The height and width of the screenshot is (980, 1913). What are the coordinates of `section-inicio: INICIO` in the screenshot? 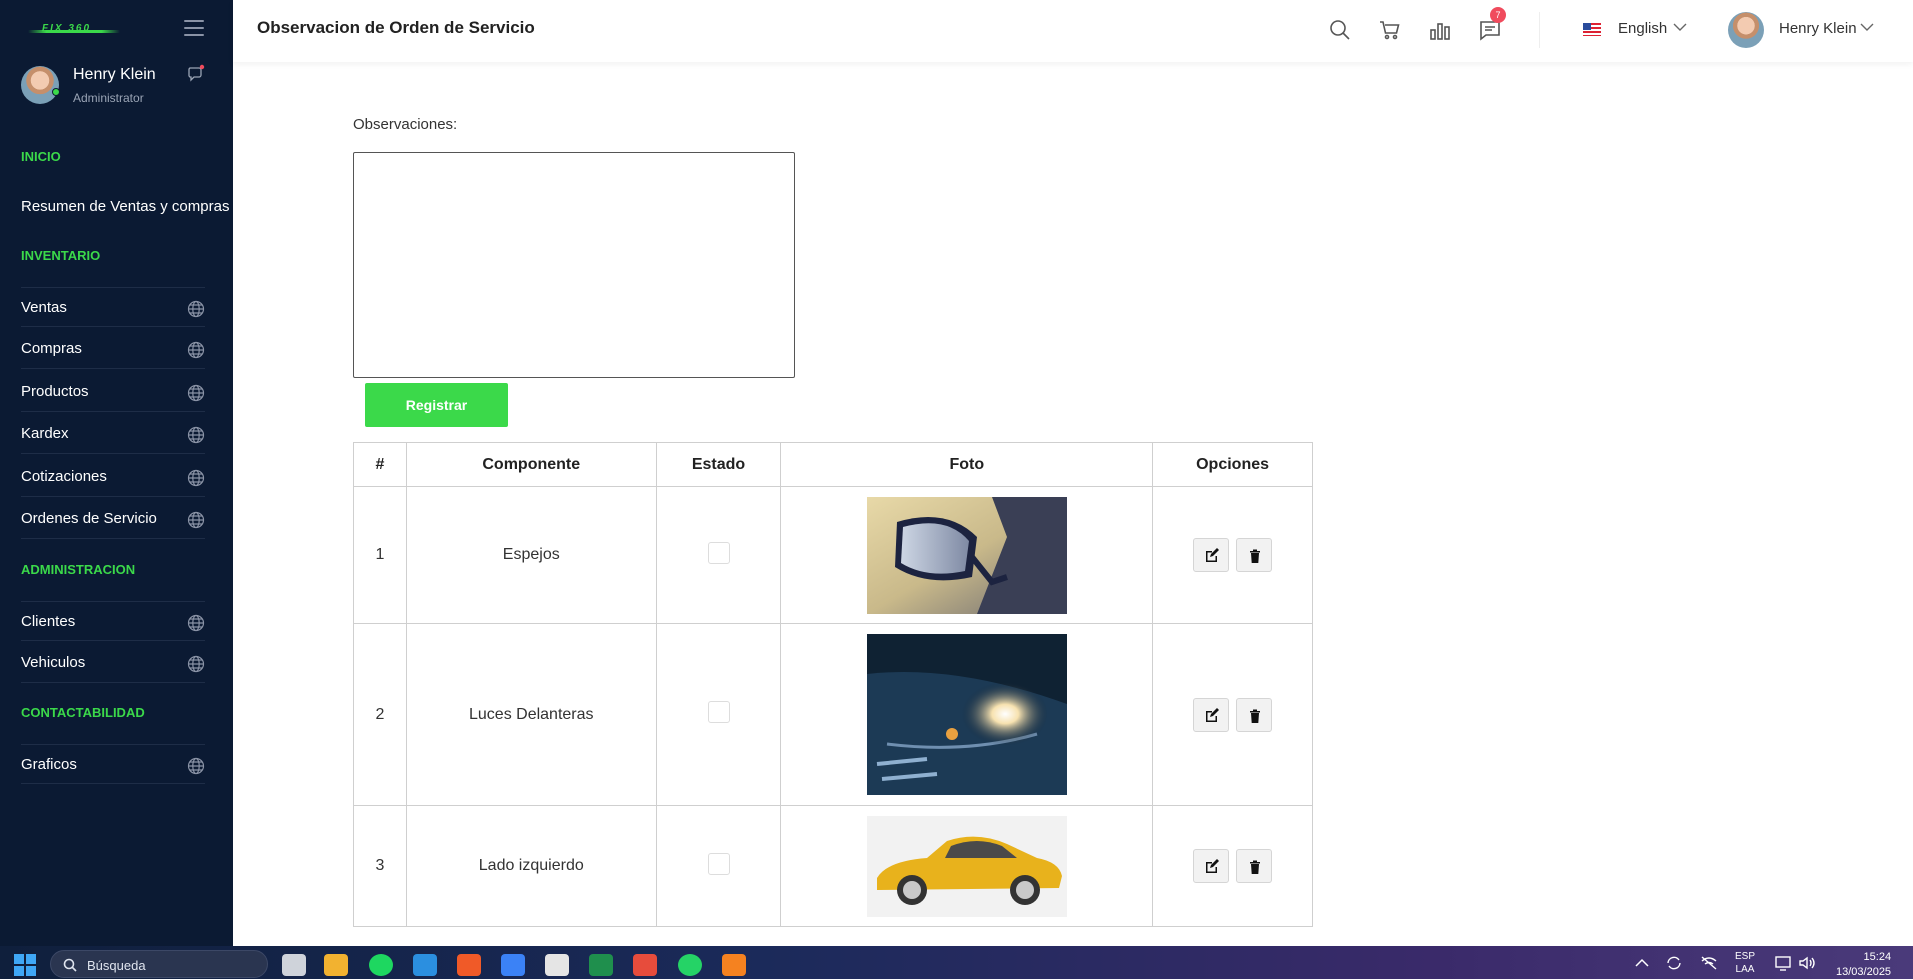 It's located at (41, 156).